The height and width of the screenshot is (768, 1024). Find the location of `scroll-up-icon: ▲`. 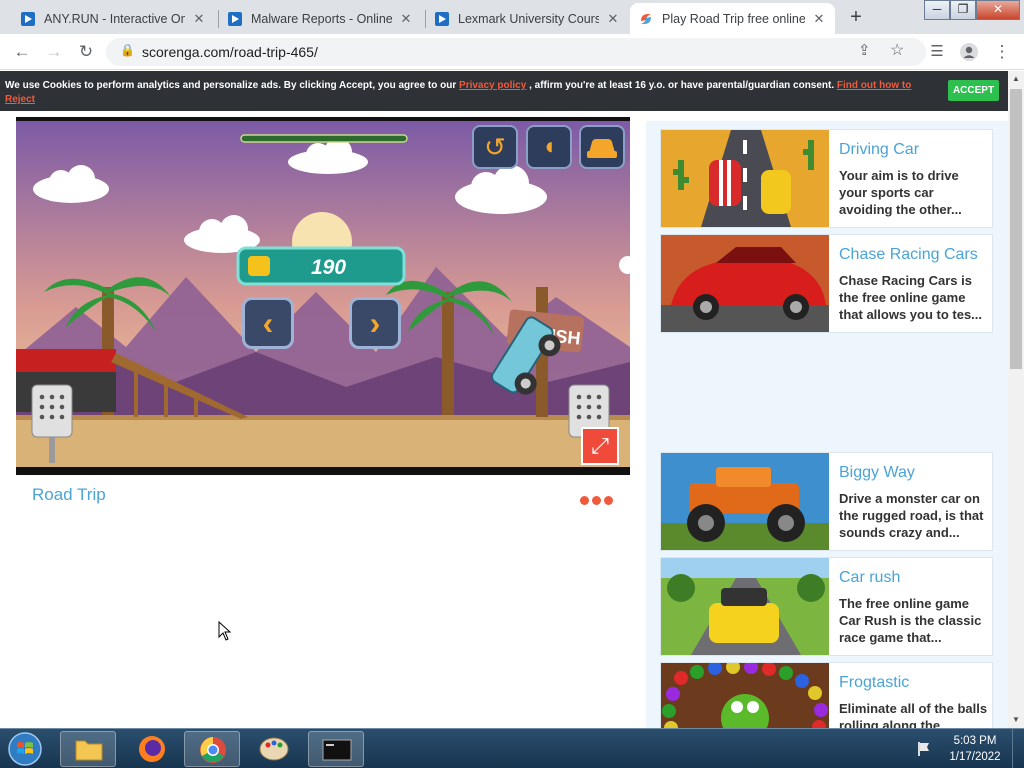

scroll-up-icon: ▲ is located at coordinates (1016, 79).